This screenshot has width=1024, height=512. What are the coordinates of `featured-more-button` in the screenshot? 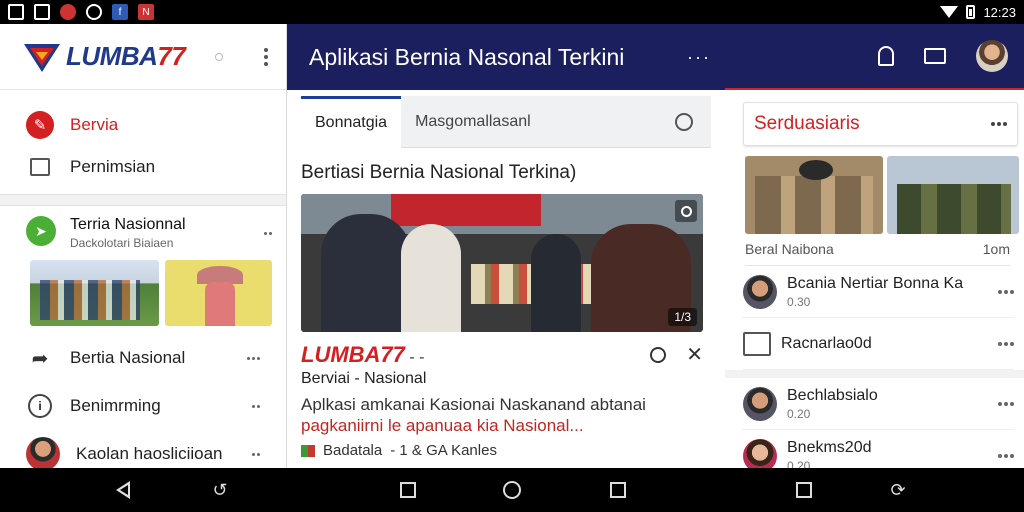 It's located at (268, 233).